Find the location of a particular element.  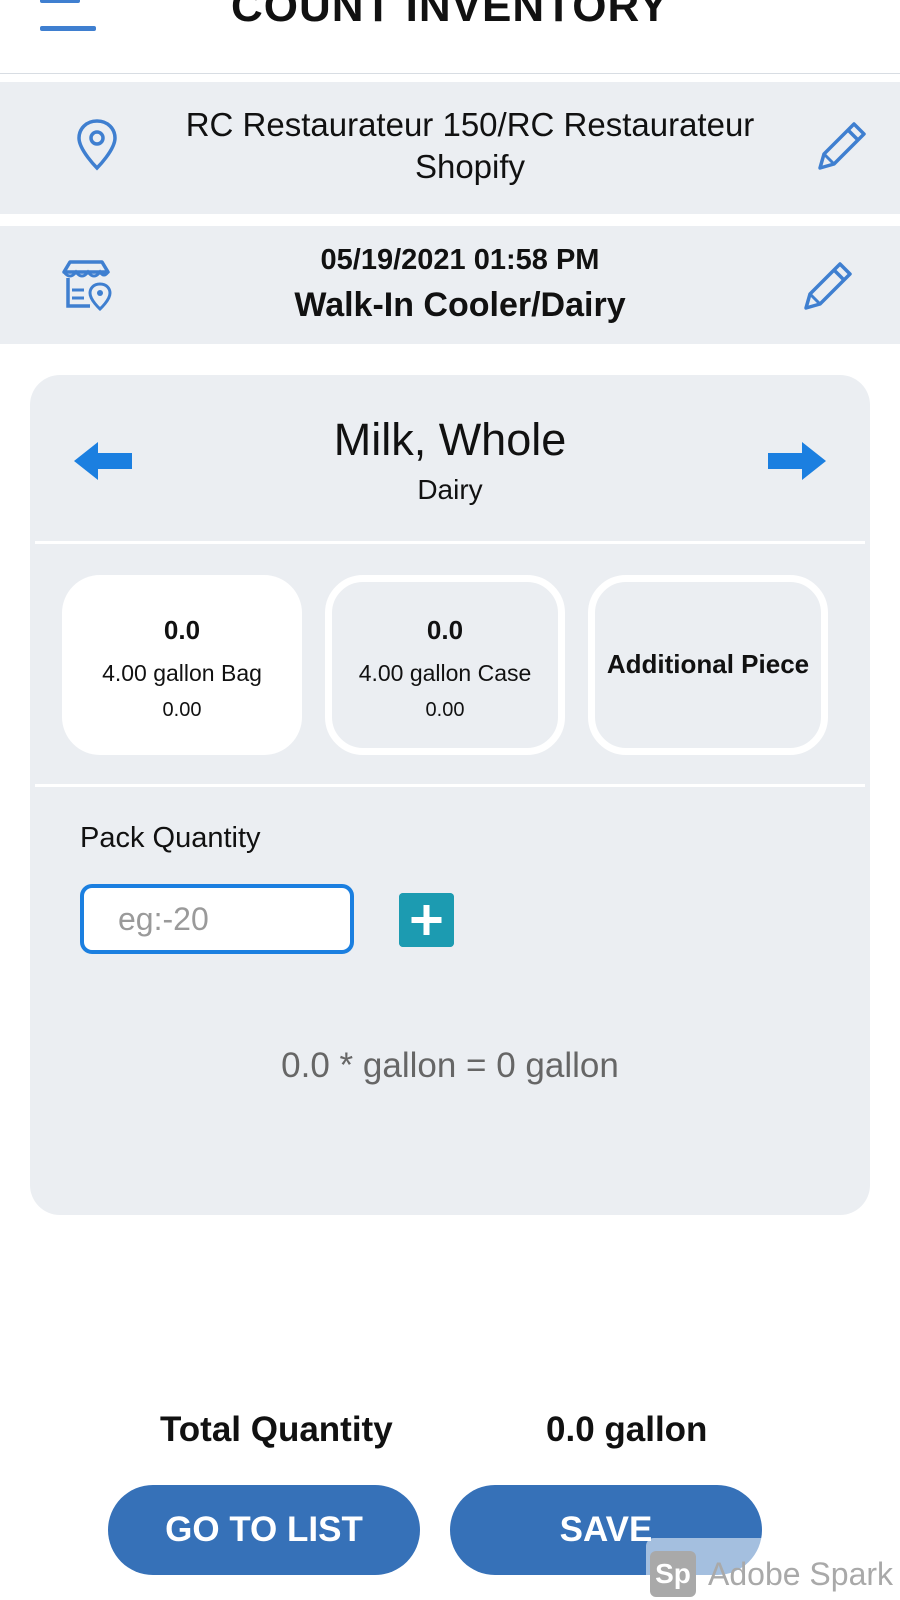

uom-label: Additional Piece is located at coordinates (708, 664).